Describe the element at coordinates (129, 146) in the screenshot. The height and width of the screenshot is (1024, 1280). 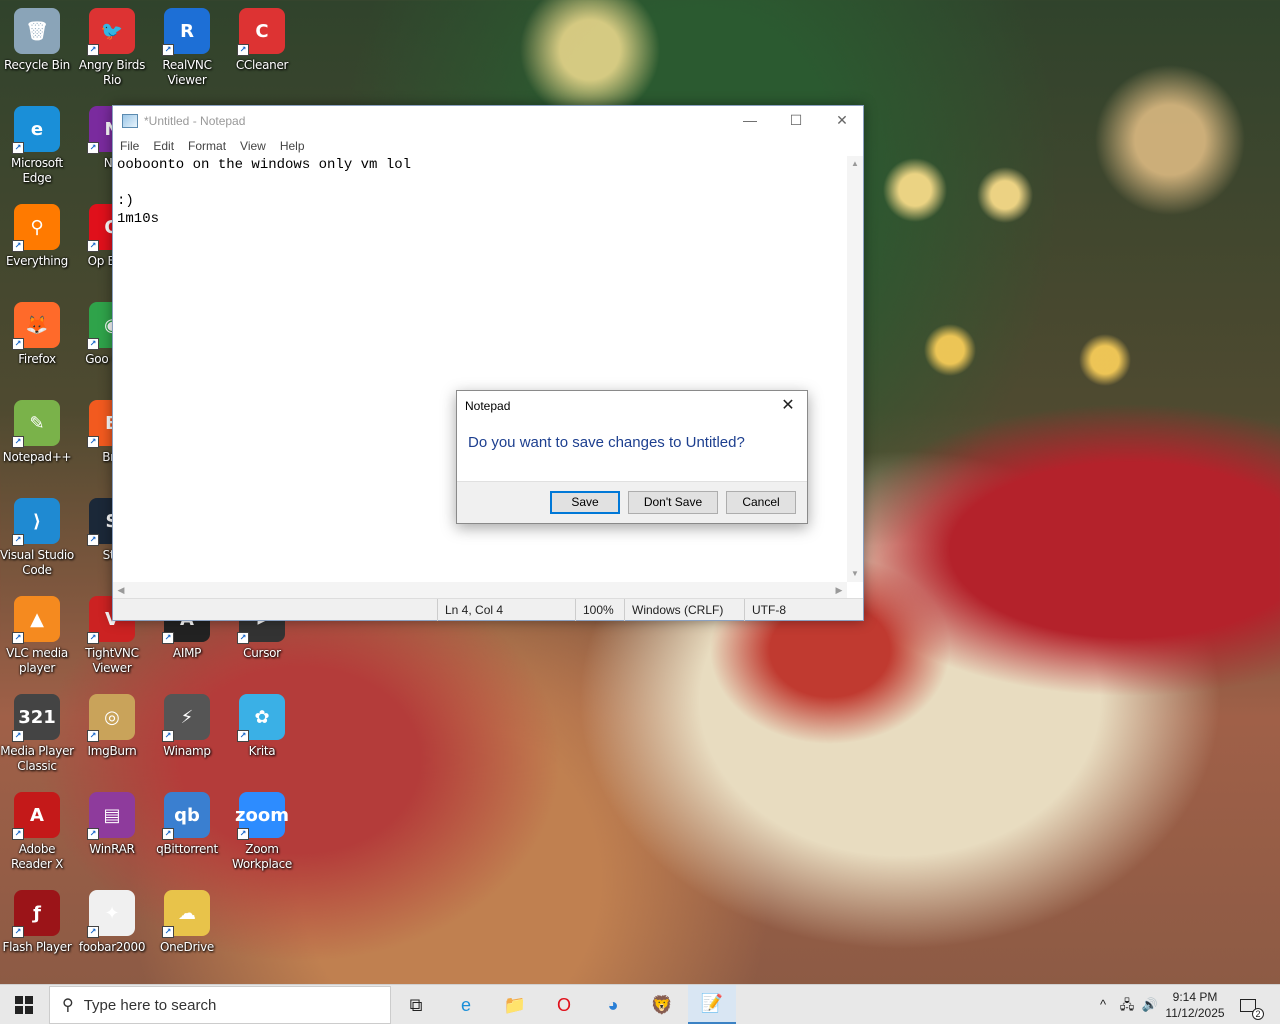
I see `menu-file: File` at that location.